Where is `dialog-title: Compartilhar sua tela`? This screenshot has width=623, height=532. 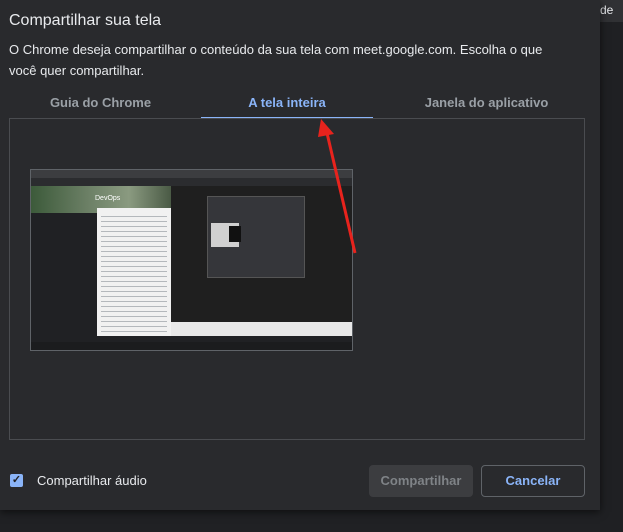
dialog-title: Compartilhar sua tela is located at coordinates (85, 20).